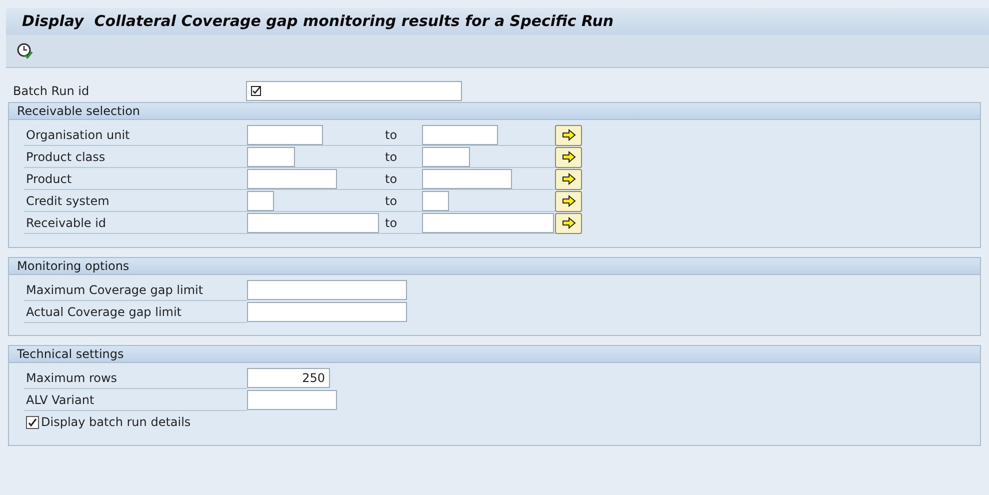  I want to click on field-label: Receivable id, so click(135, 223).